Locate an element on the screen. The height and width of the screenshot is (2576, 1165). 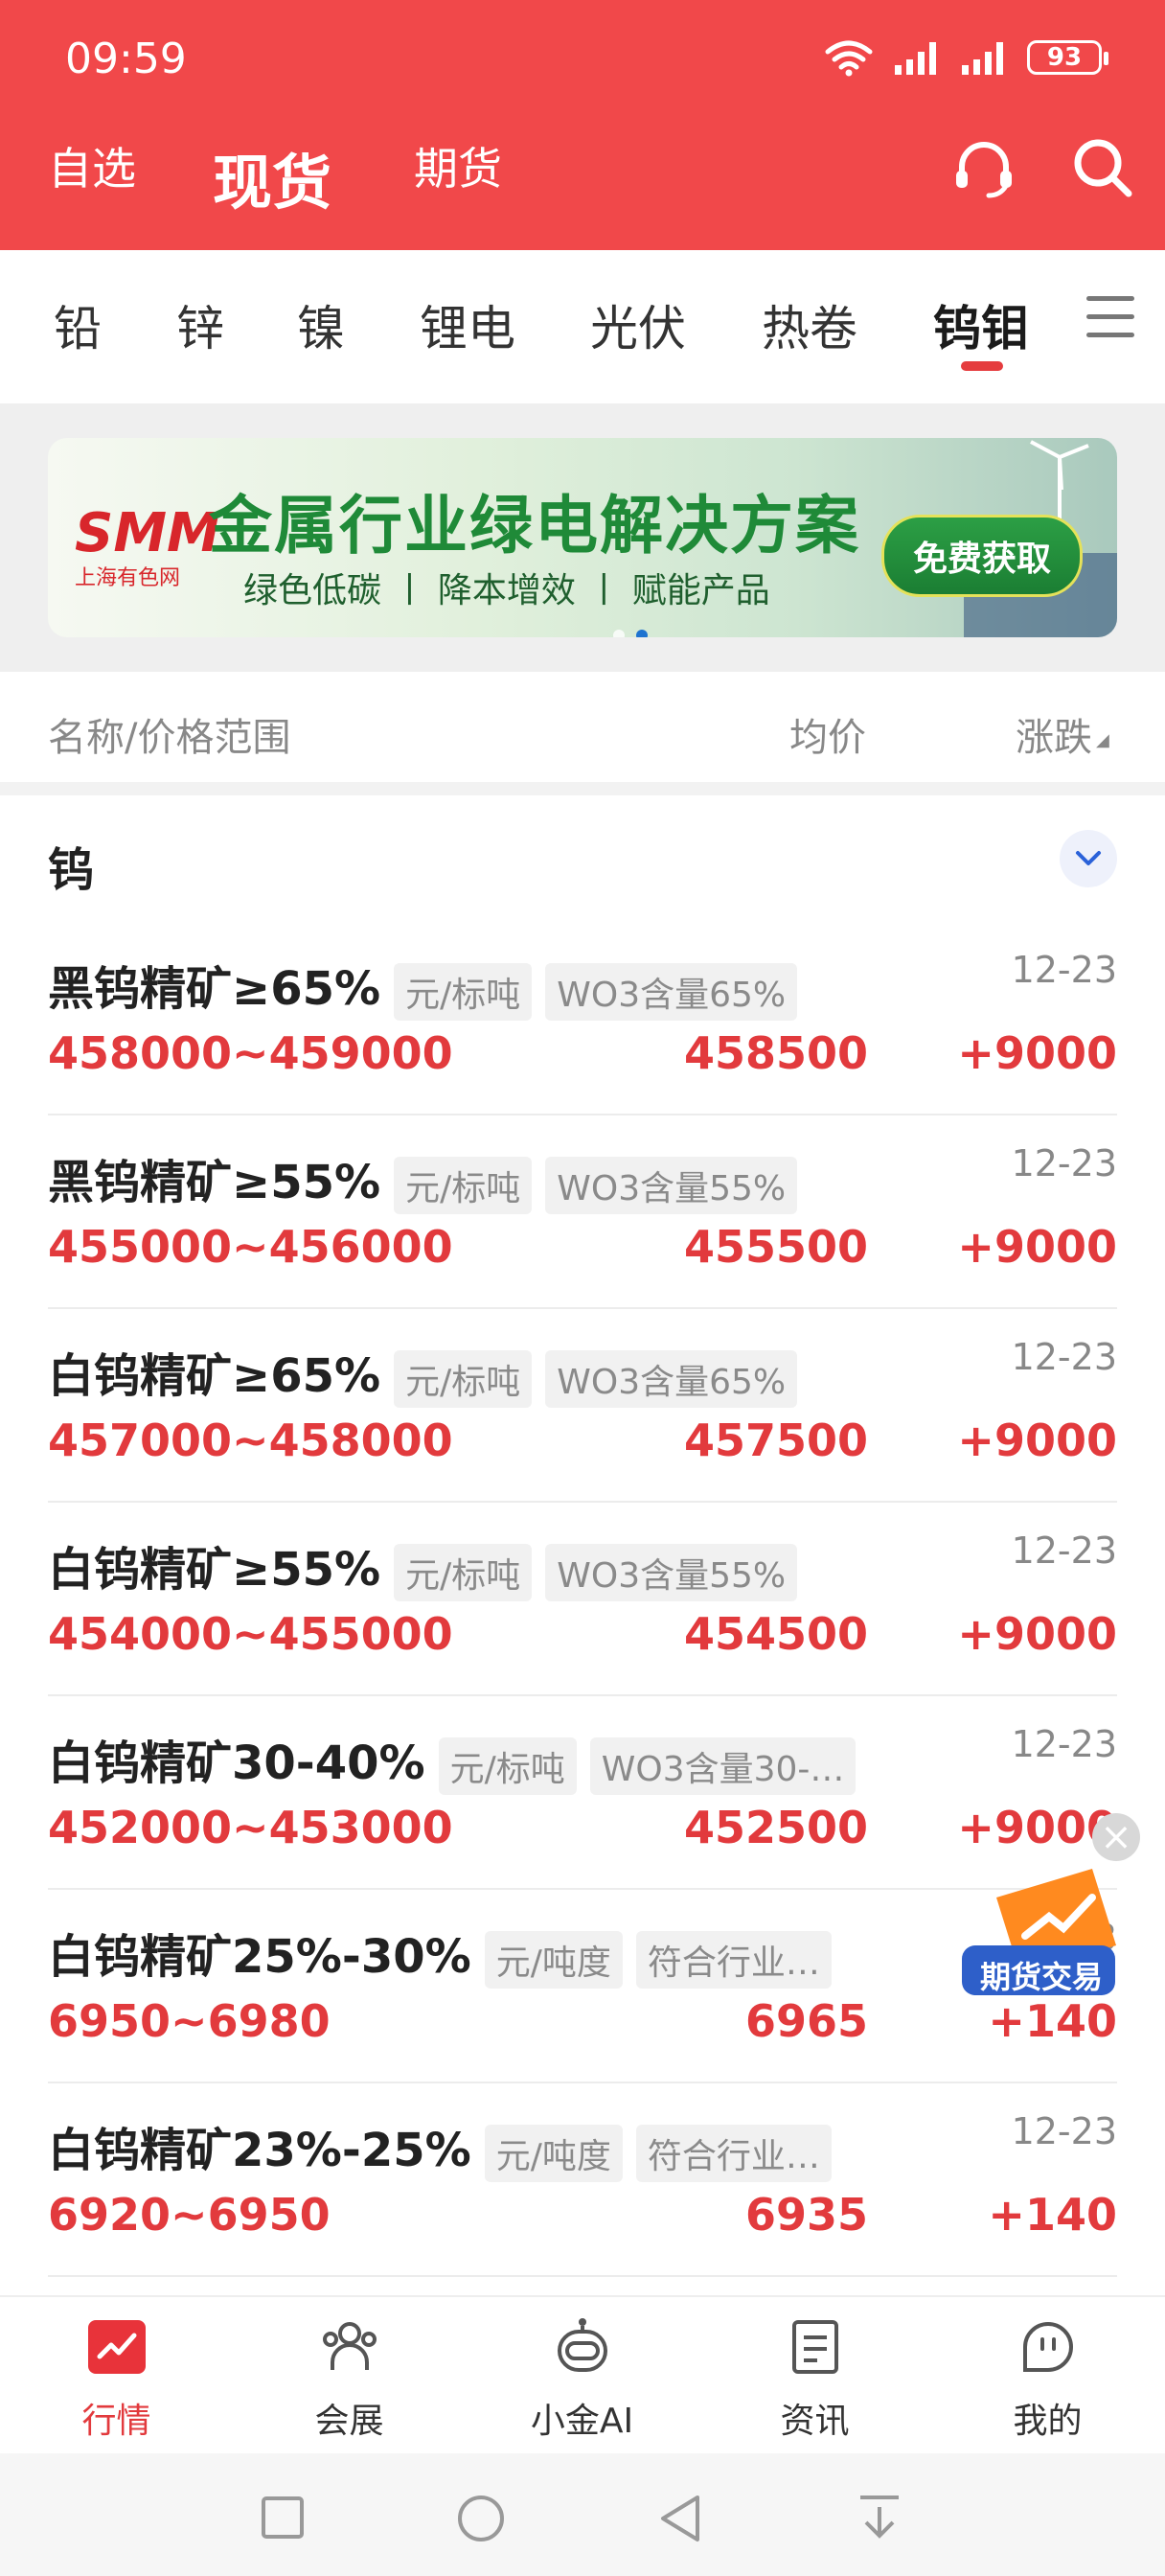
avg-price: 454500 is located at coordinates (775, 1634).